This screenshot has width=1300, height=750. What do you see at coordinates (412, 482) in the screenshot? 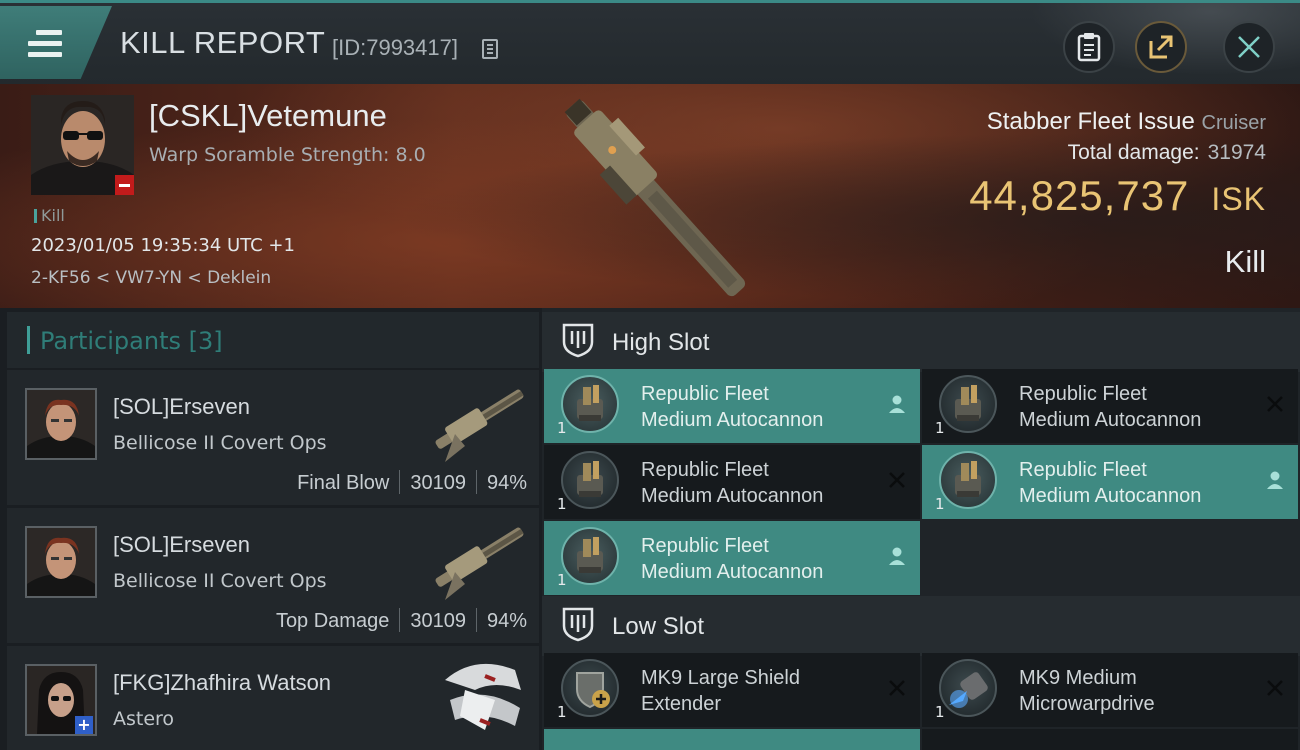
I see `participant-stats: Final Blow 30109 94%` at bounding box center [412, 482].